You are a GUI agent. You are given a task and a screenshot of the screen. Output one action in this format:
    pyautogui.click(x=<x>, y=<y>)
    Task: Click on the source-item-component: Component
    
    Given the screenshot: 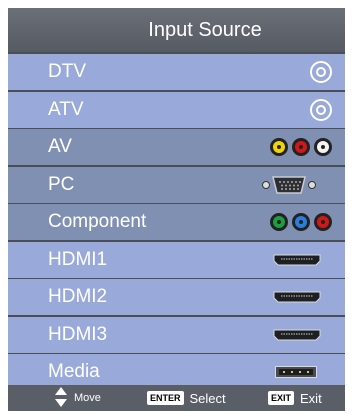 What is the action you would take?
    pyautogui.click(x=176, y=222)
    